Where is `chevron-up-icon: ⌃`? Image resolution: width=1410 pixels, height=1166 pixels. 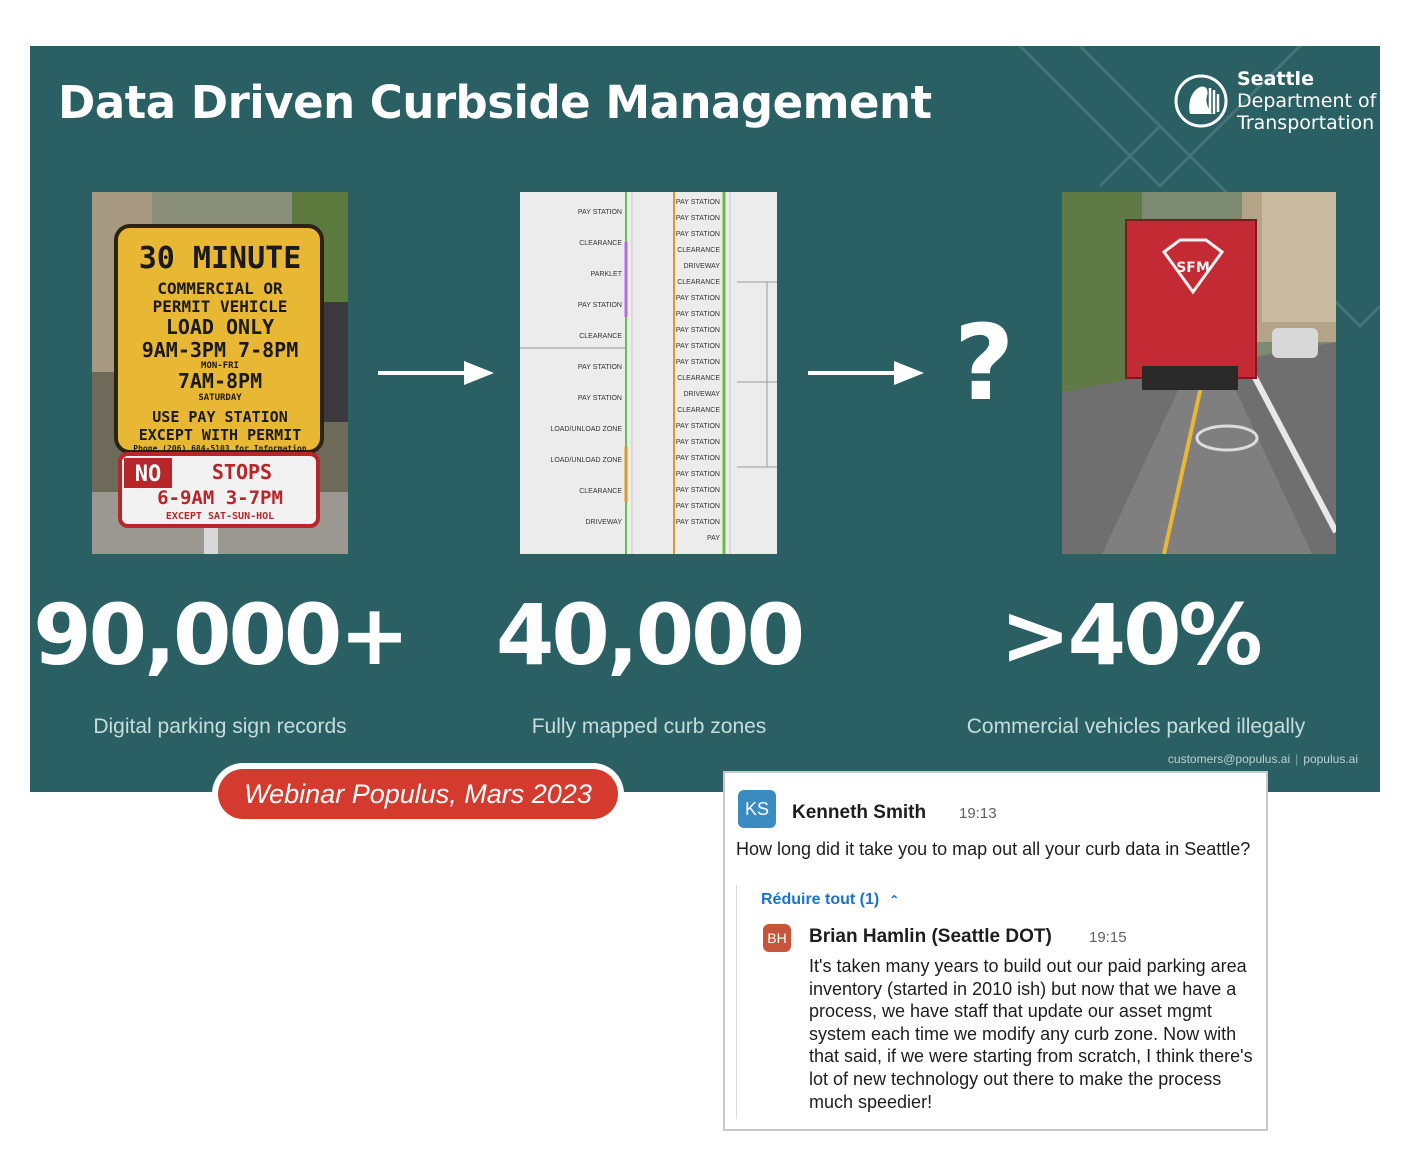
chevron-up-icon: ⌃ is located at coordinates (894, 900).